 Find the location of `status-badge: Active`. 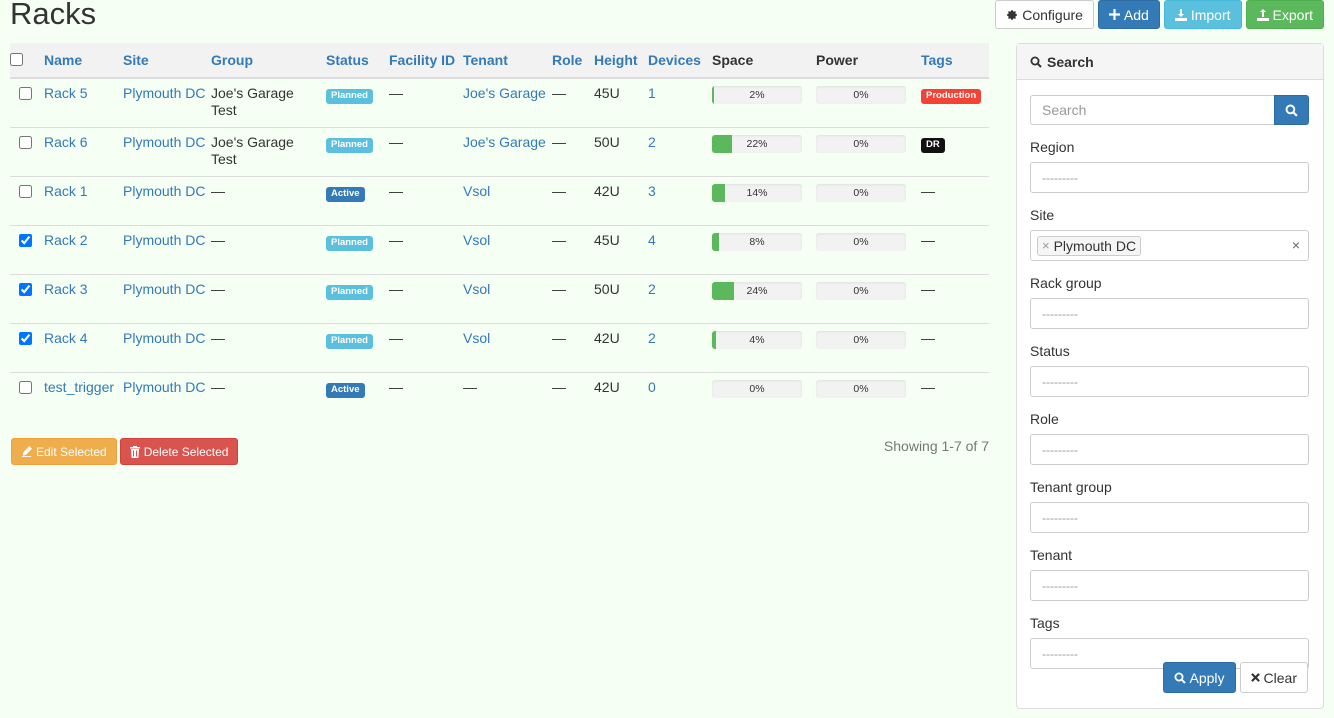

status-badge: Active is located at coordinates (345, 194).